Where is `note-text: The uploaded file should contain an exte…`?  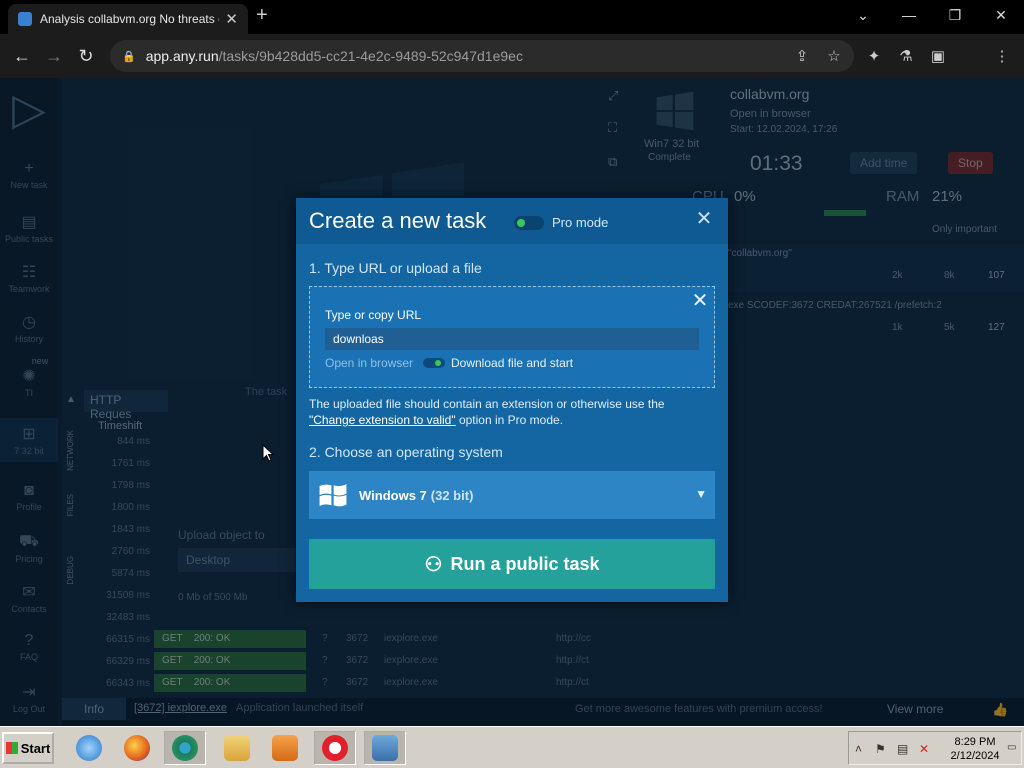 note-text: The uploaded file should contain an exte… is located at coordinates (487, 404).